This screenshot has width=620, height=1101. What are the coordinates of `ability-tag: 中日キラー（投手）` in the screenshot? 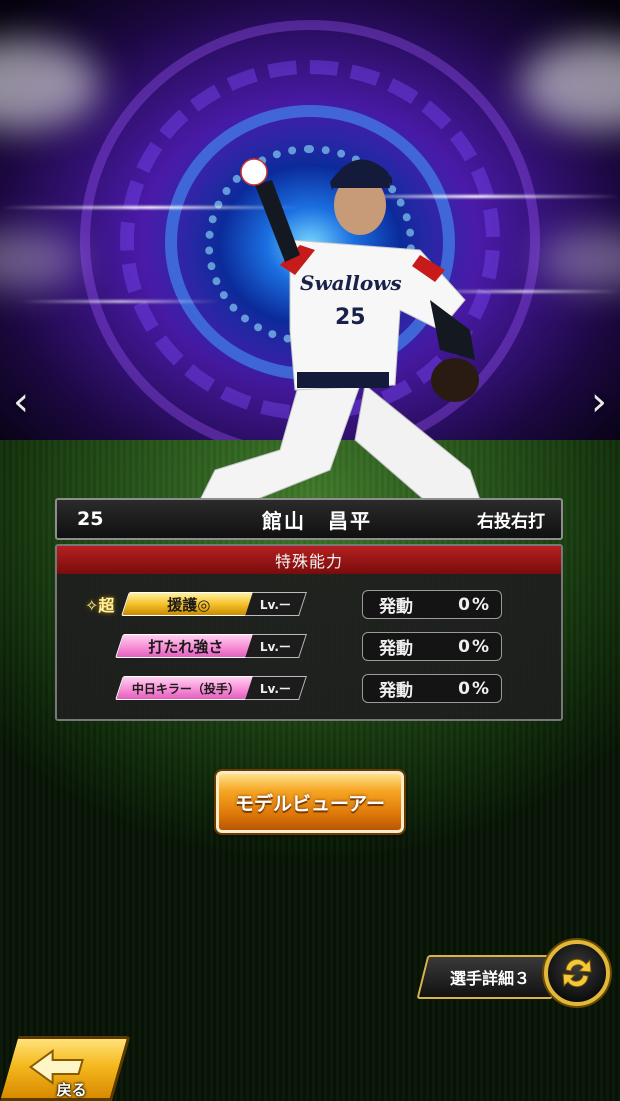 It's located at (186, 688).